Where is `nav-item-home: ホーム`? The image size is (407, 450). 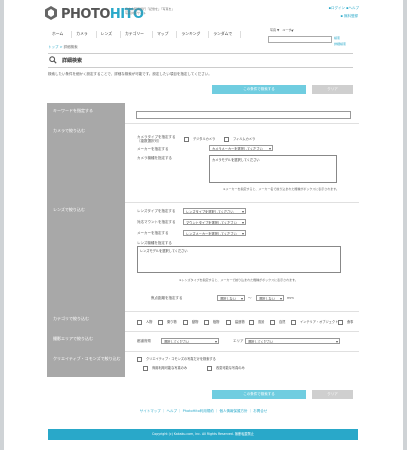
nav-item-home: ホーム is located at coordinates (60, 34).